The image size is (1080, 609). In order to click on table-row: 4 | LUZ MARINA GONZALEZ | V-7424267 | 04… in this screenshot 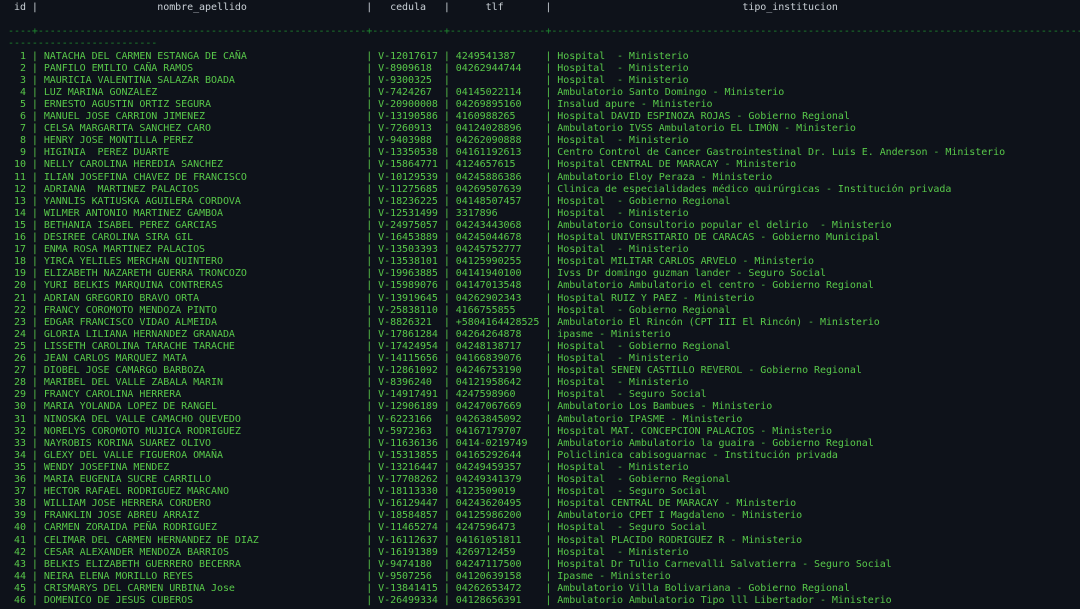, I will do `click(396, 92)`.